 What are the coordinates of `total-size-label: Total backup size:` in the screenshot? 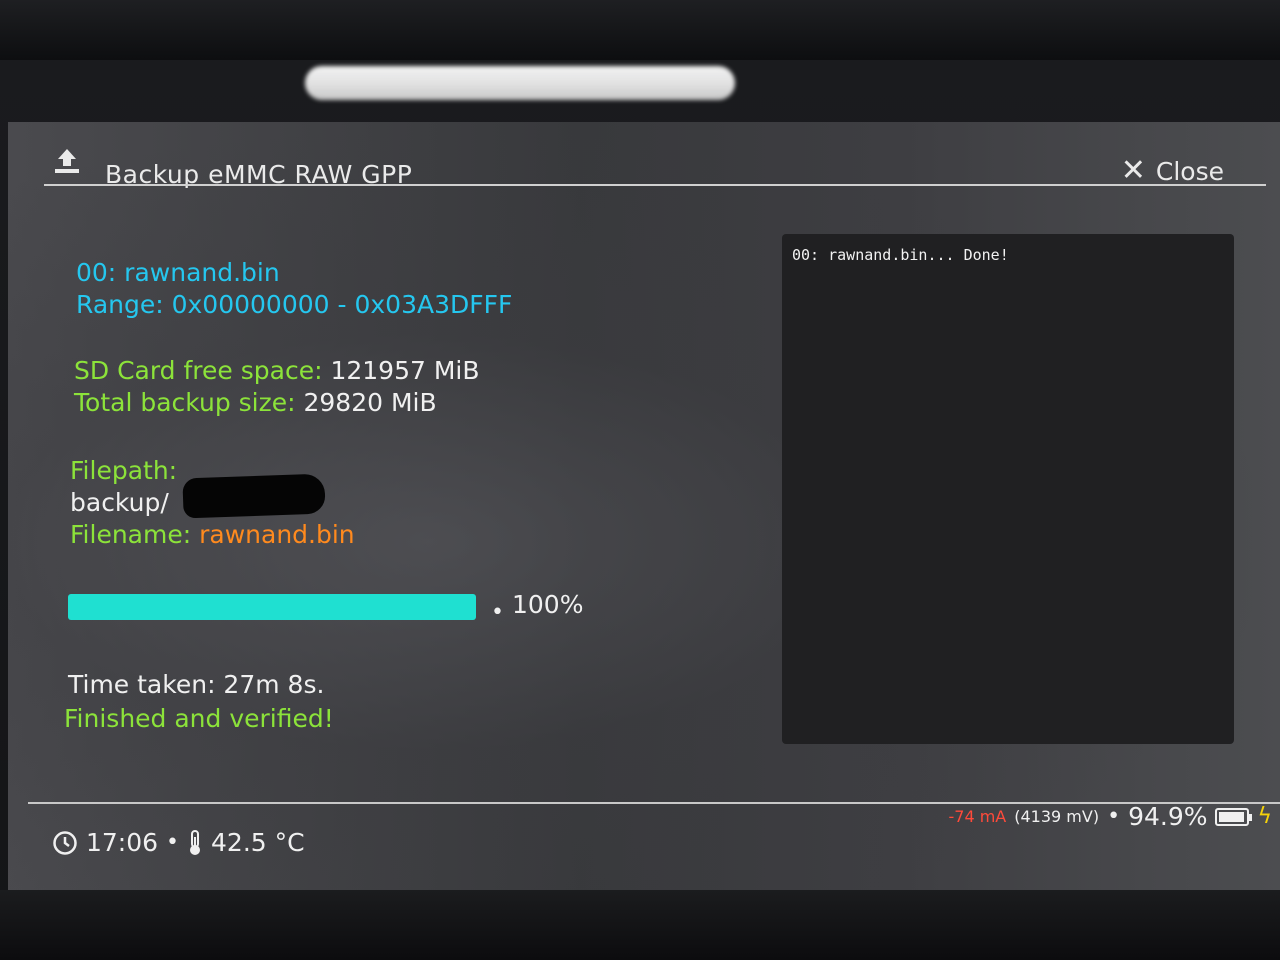 It's located at (185, 402).